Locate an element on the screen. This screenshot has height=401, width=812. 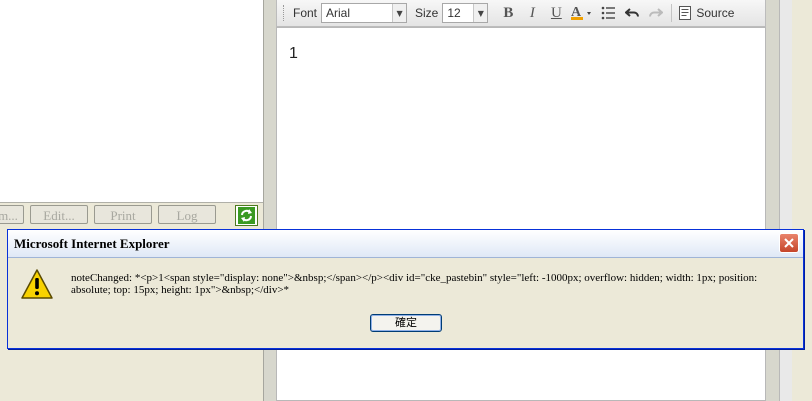
bold-icon: B is located at coordinates (508, 12).